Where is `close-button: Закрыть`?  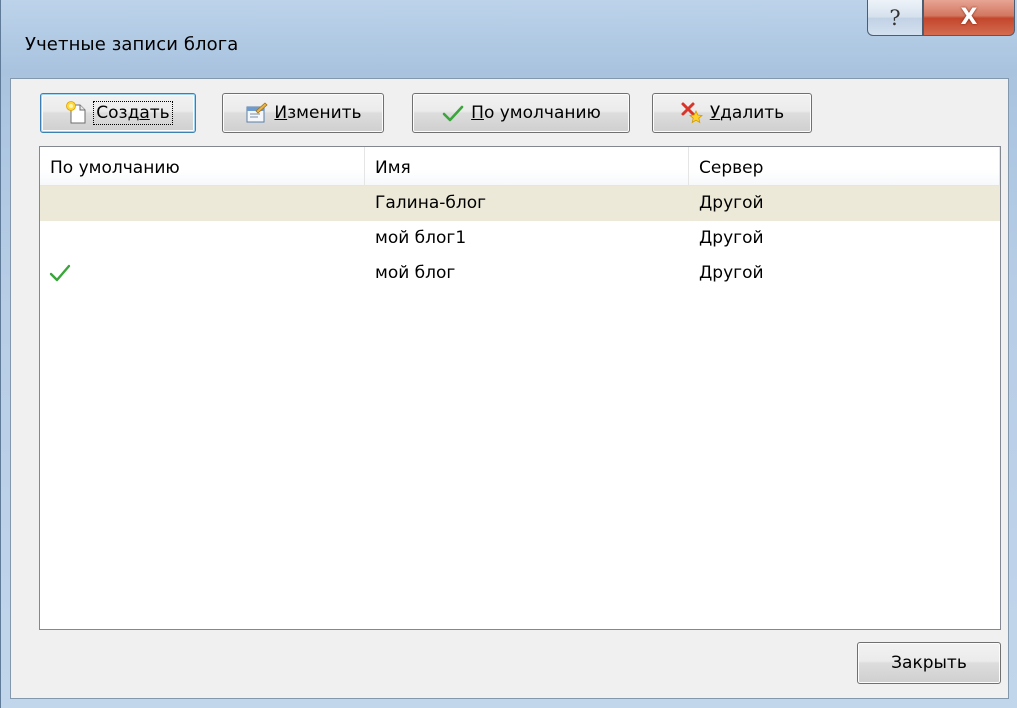
close-button: Закрыть is located at coordinates (929, 663).